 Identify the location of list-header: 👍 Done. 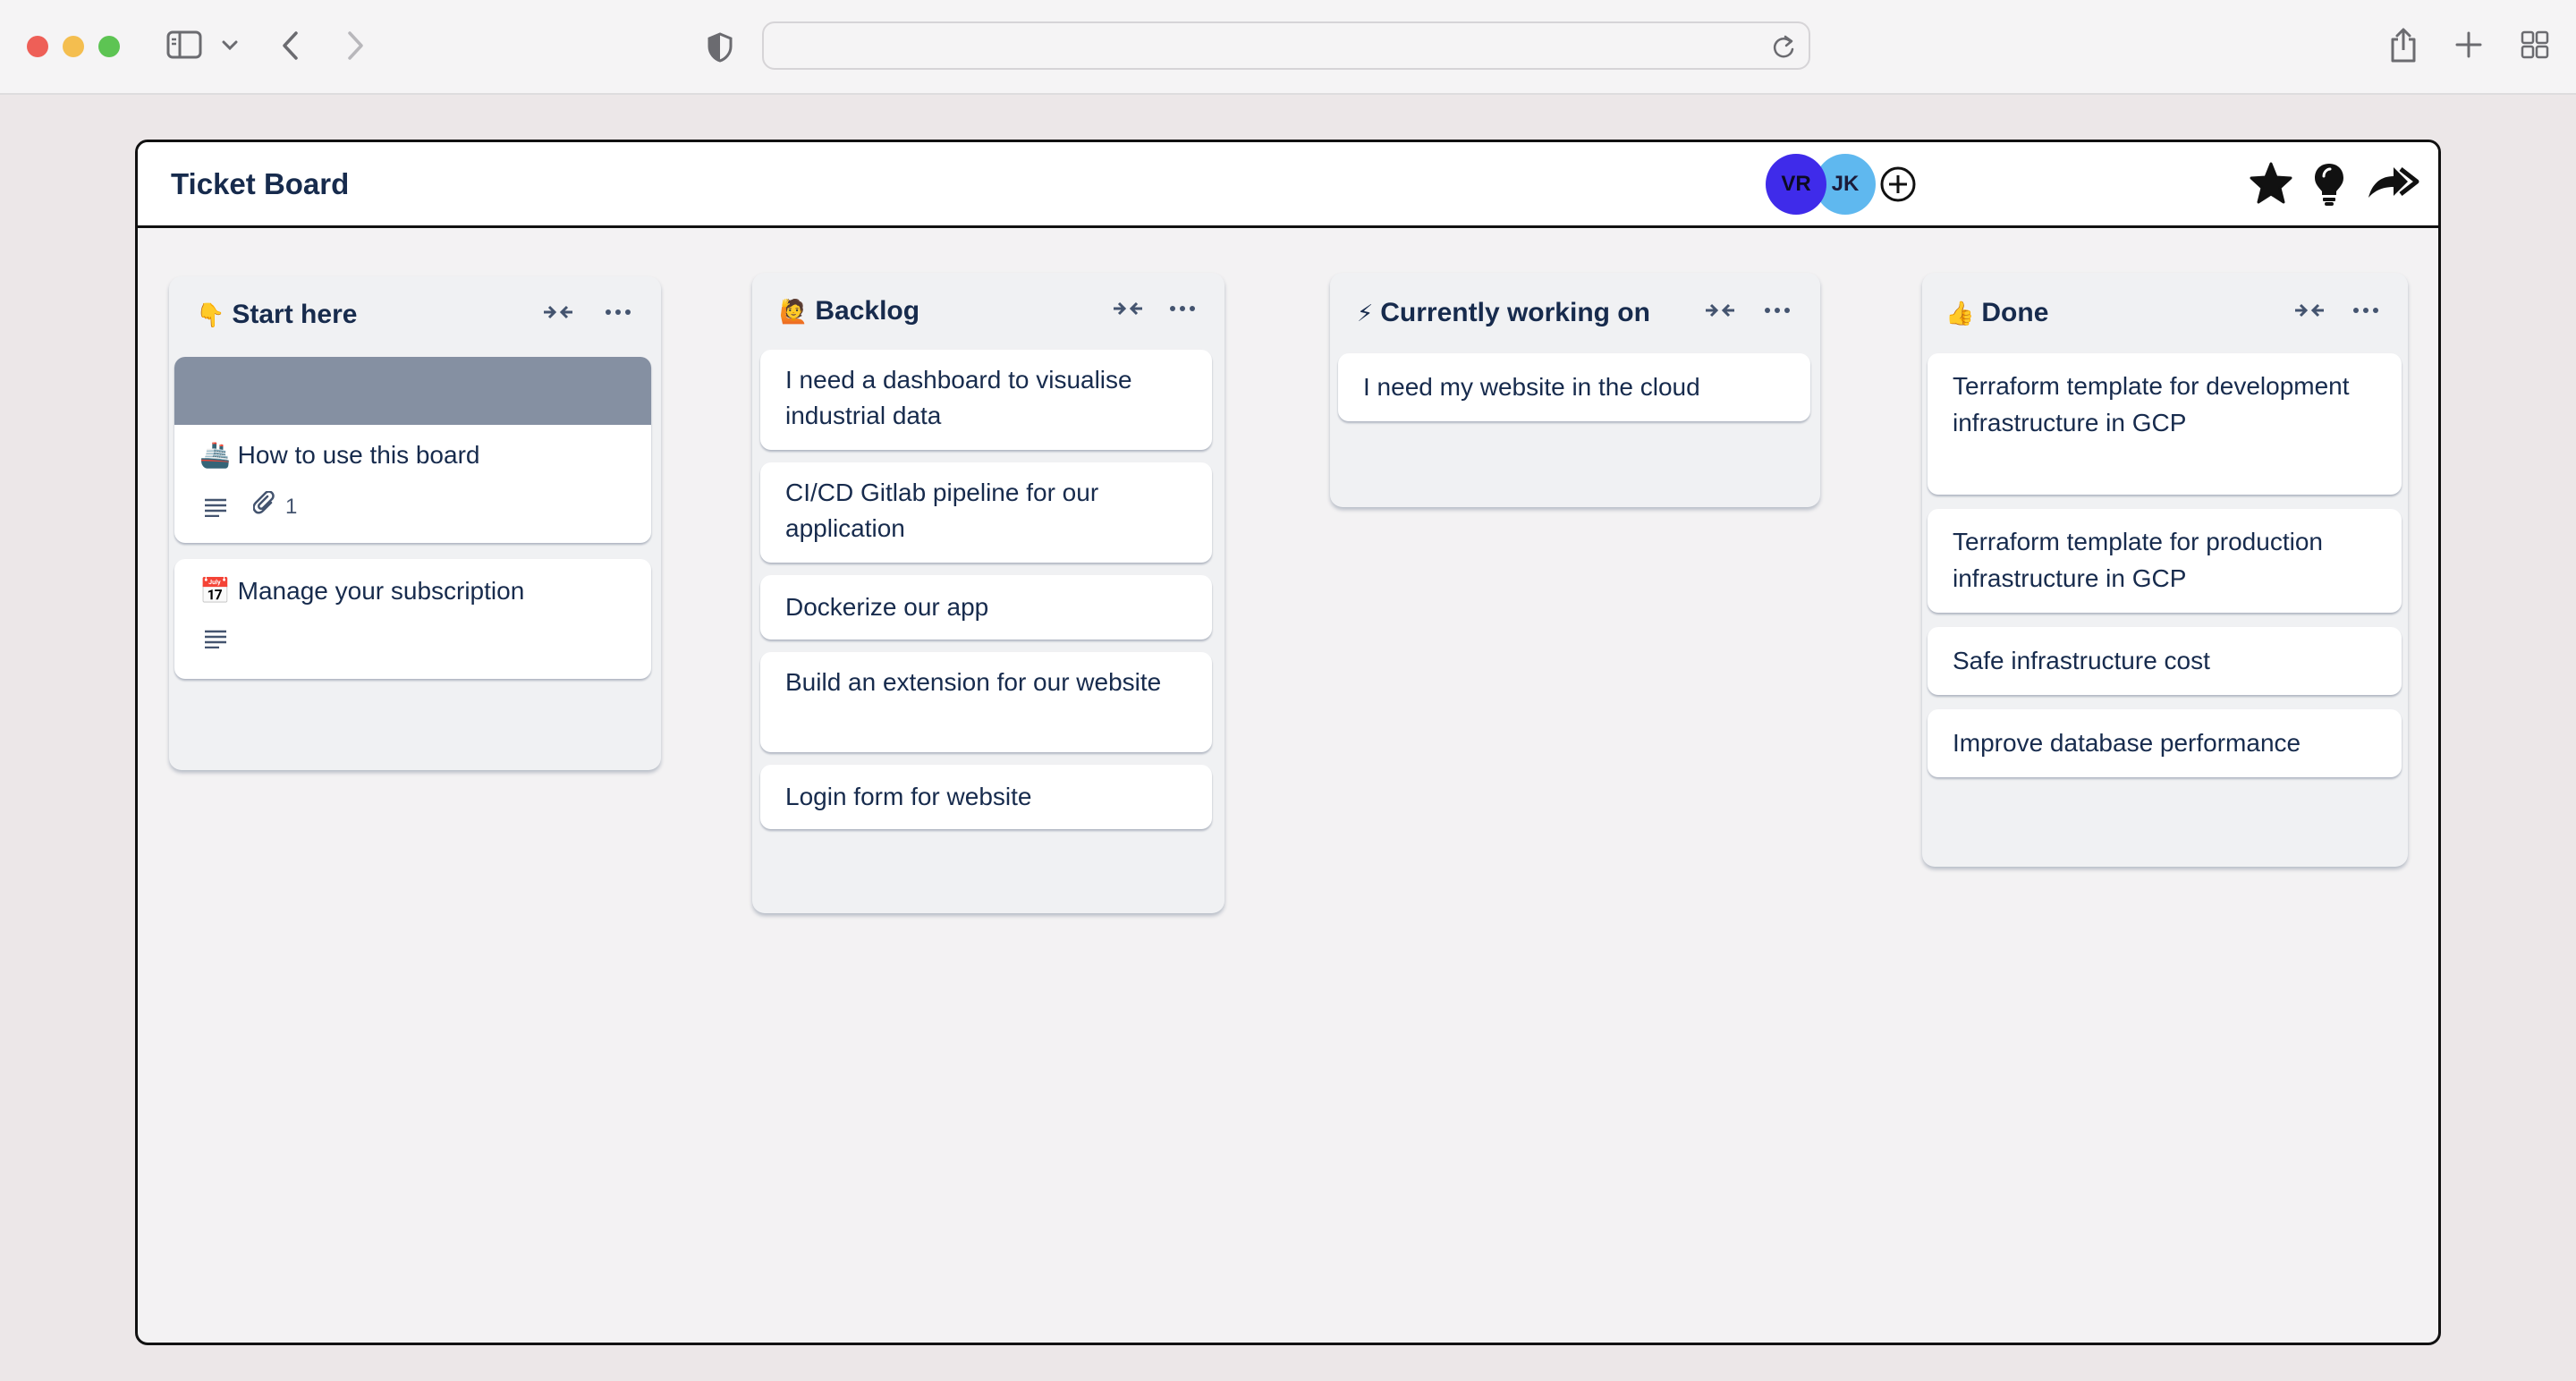
(2165, 308).